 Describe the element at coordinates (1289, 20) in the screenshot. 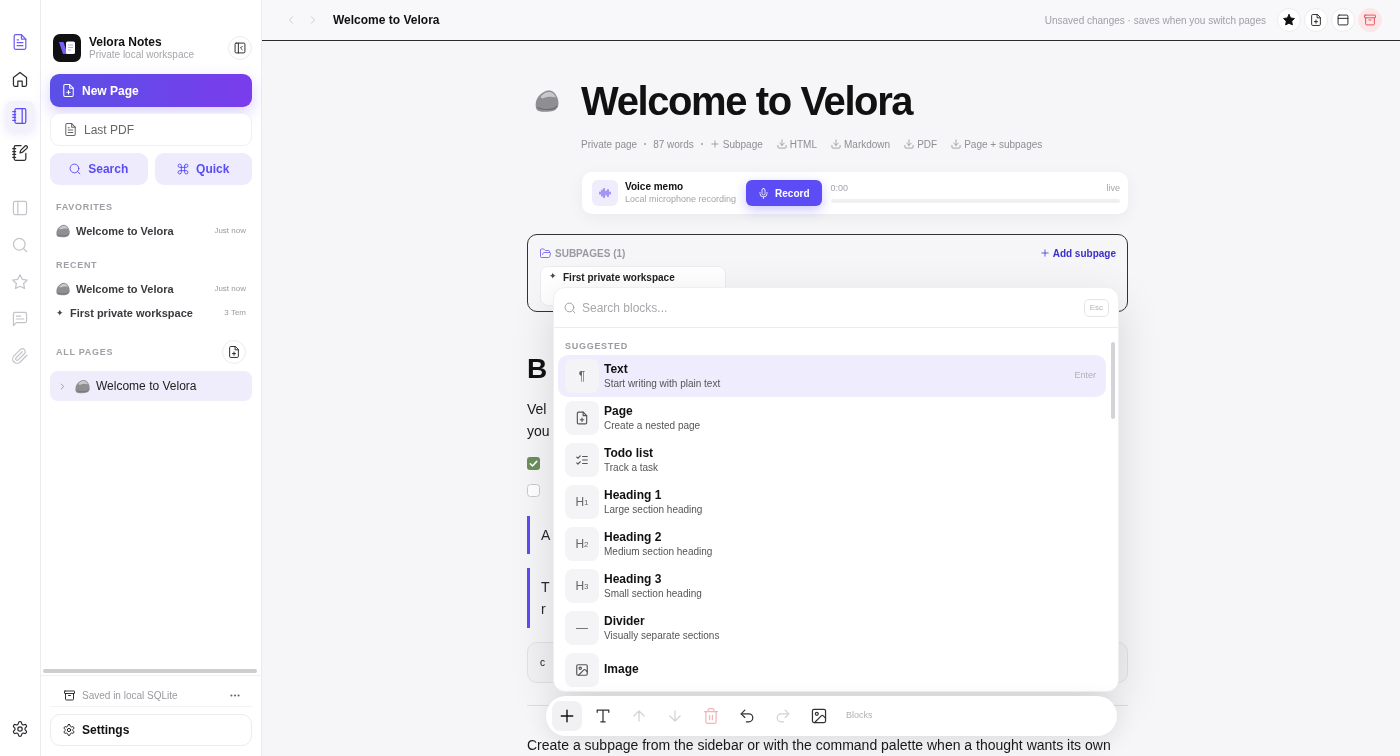

I see `favorite-button` at that location.